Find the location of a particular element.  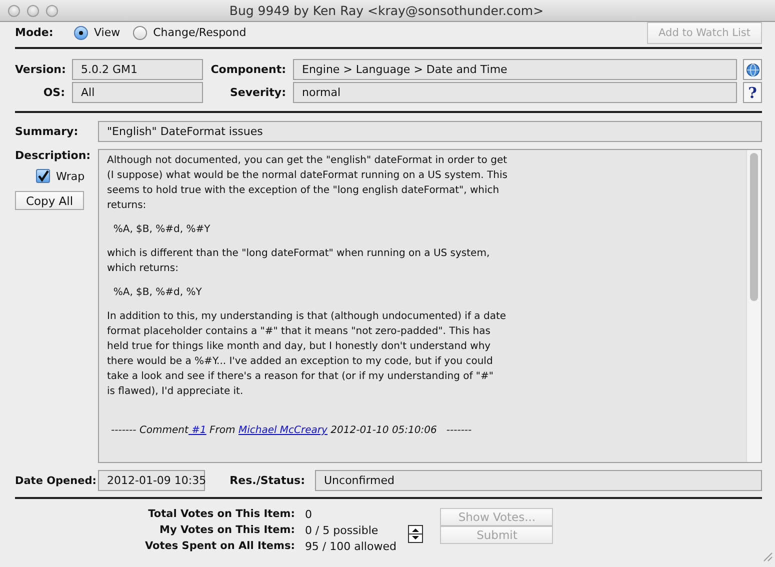

description-paragraph: In addition to this, my understanding is that (although undocumented) if a date format placeholder contains a "#" that it means "not zero-padded". This has held true for things like month and day, but I honestly don't understand why there would be a %#Y... I've added an exception to my code, but if you could take a look and see if there's a reason for that (or if my understanding of "#" is flawed), I'd appreciate it. is located at coordinates (307, 354).